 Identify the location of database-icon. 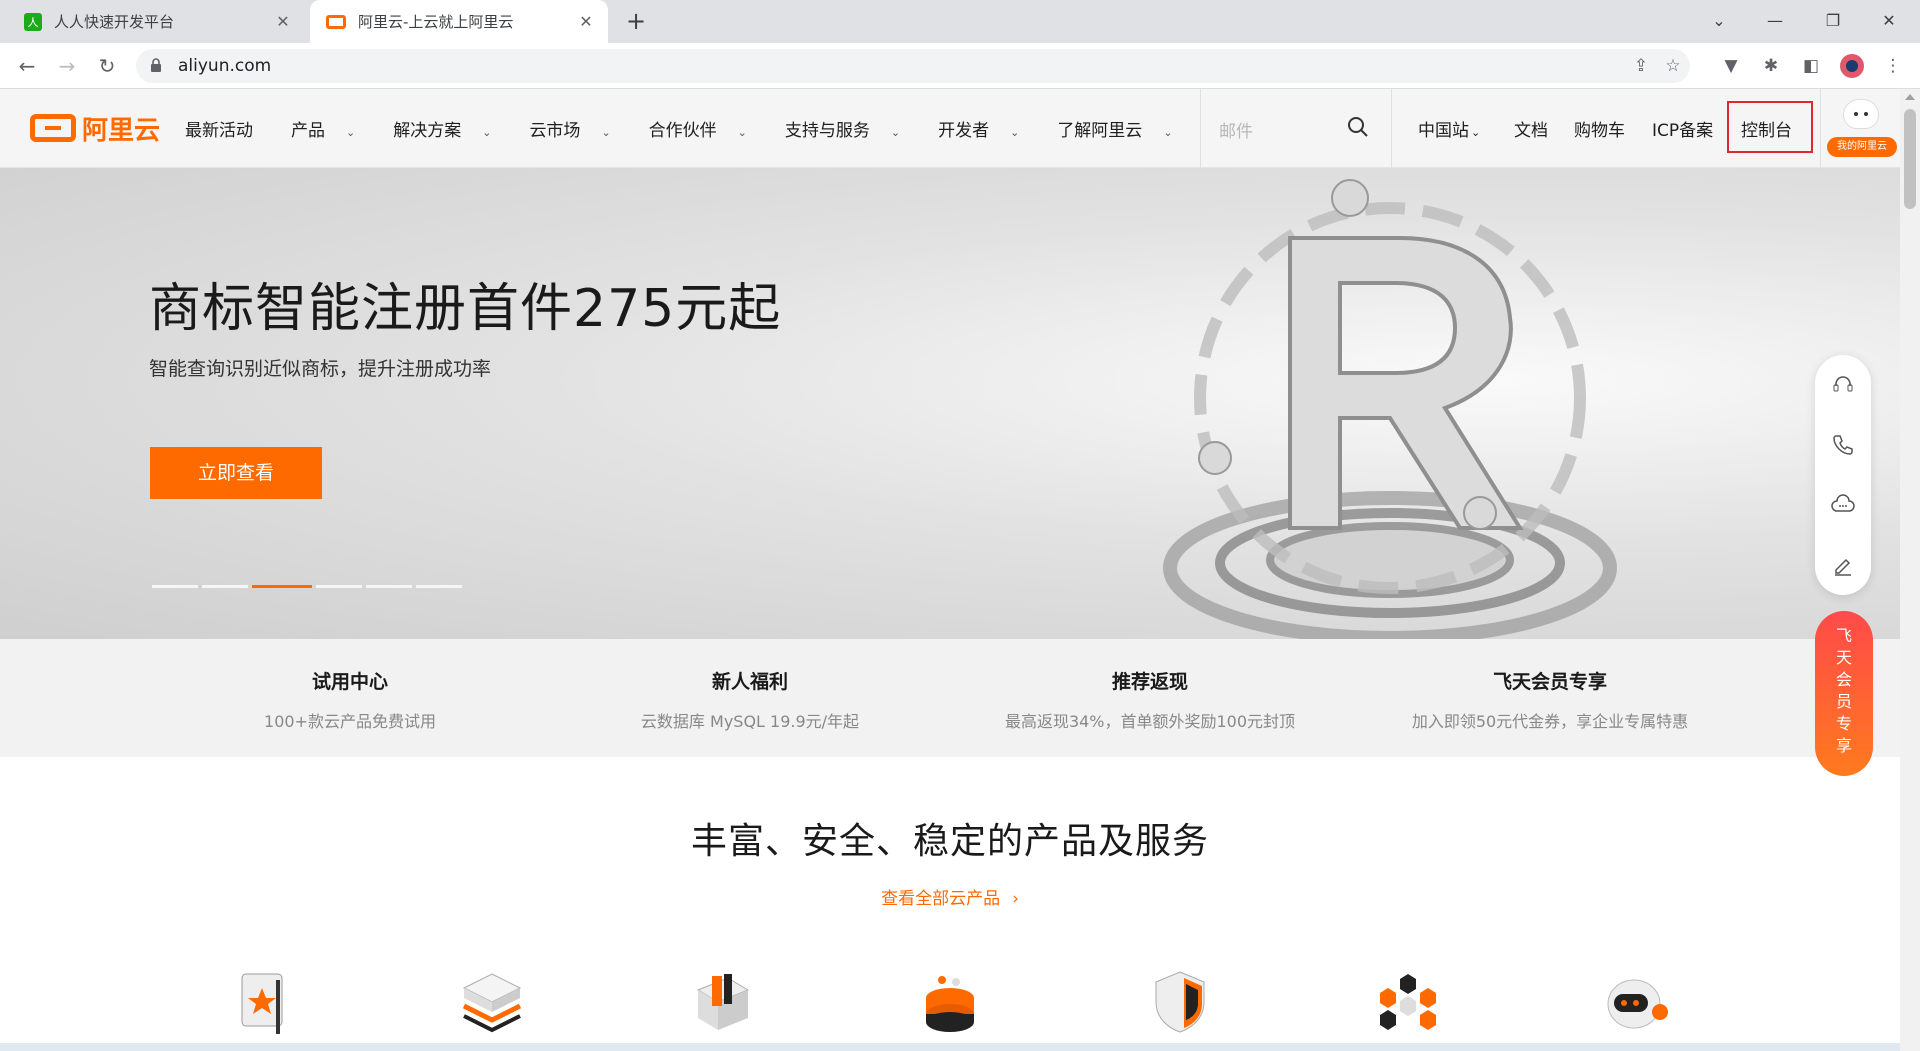
(950, 1002).